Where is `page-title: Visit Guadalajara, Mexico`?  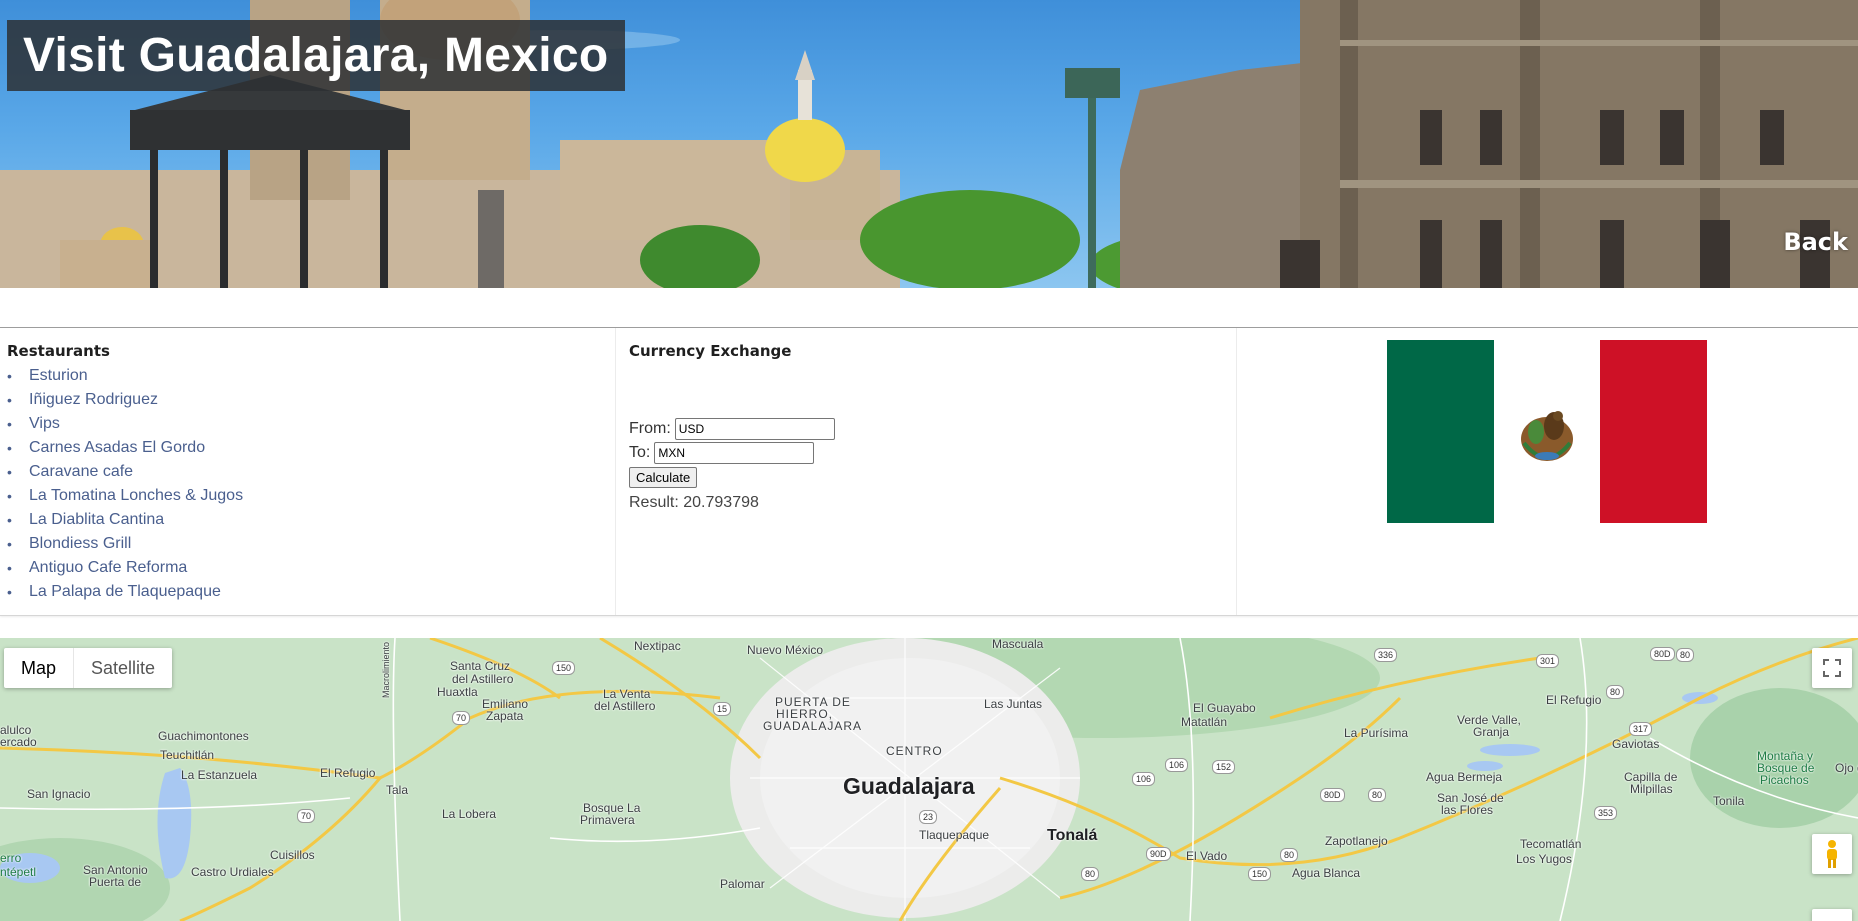 page-title: Visit Guadalajara, Mexico is located at coordinates (316, 55).